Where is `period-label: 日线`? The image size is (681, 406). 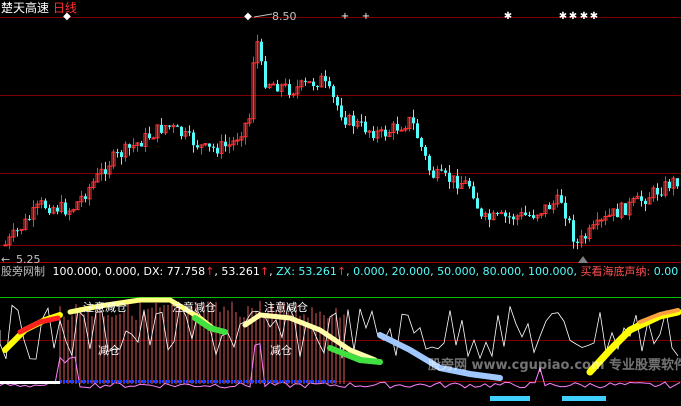 period-label: 日线 is located at coordinates (64, 8).